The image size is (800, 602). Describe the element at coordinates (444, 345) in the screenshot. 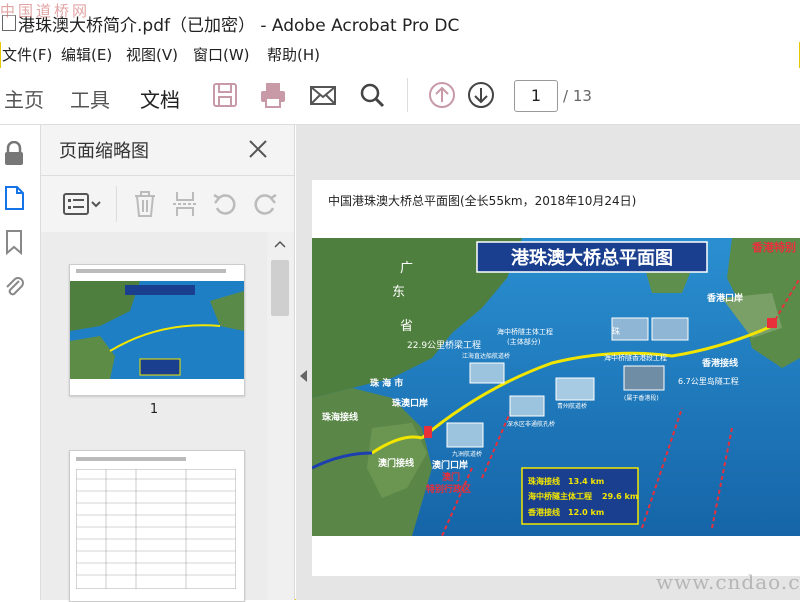

I see `map-label-bridge-works: 22.9公里桥梁工程` at that location.